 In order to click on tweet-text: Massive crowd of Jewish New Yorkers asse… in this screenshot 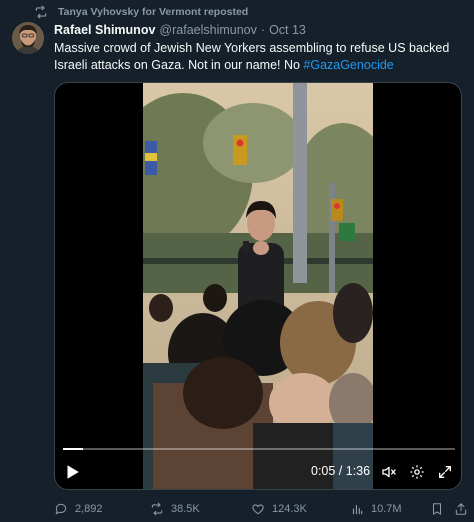, I will do `click(256, 57)`.